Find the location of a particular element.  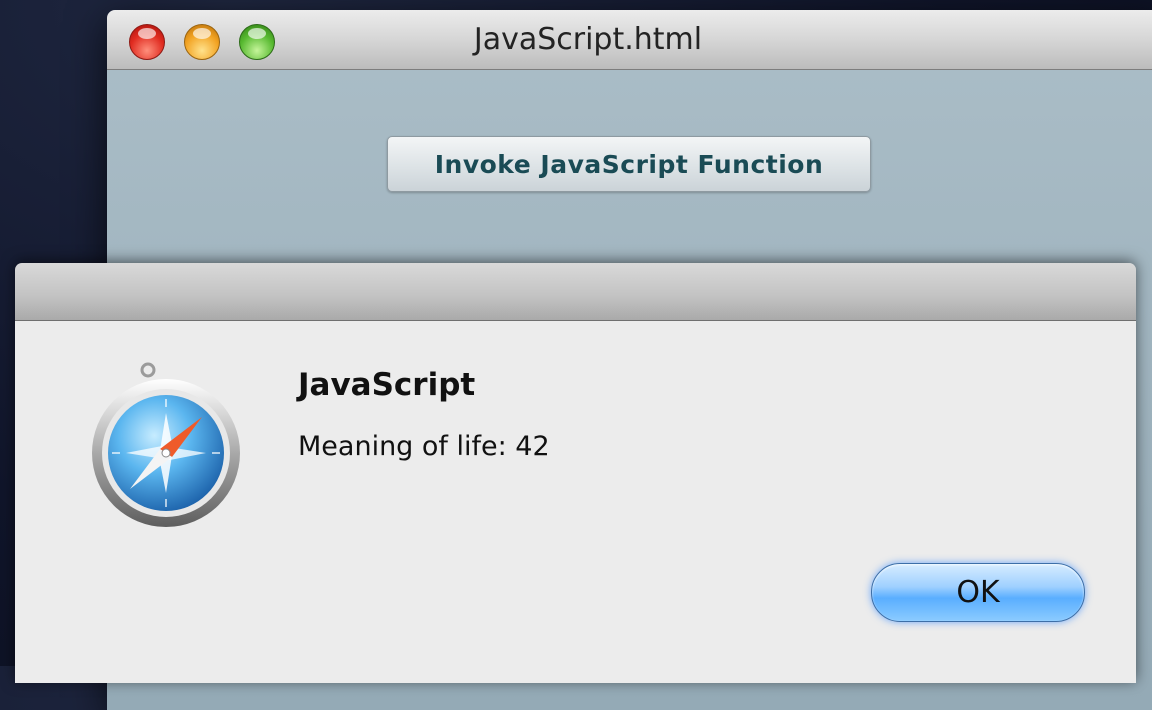

invoke-javascript-button: Invoke JavaScript Function is located at coordinates (629, 164).